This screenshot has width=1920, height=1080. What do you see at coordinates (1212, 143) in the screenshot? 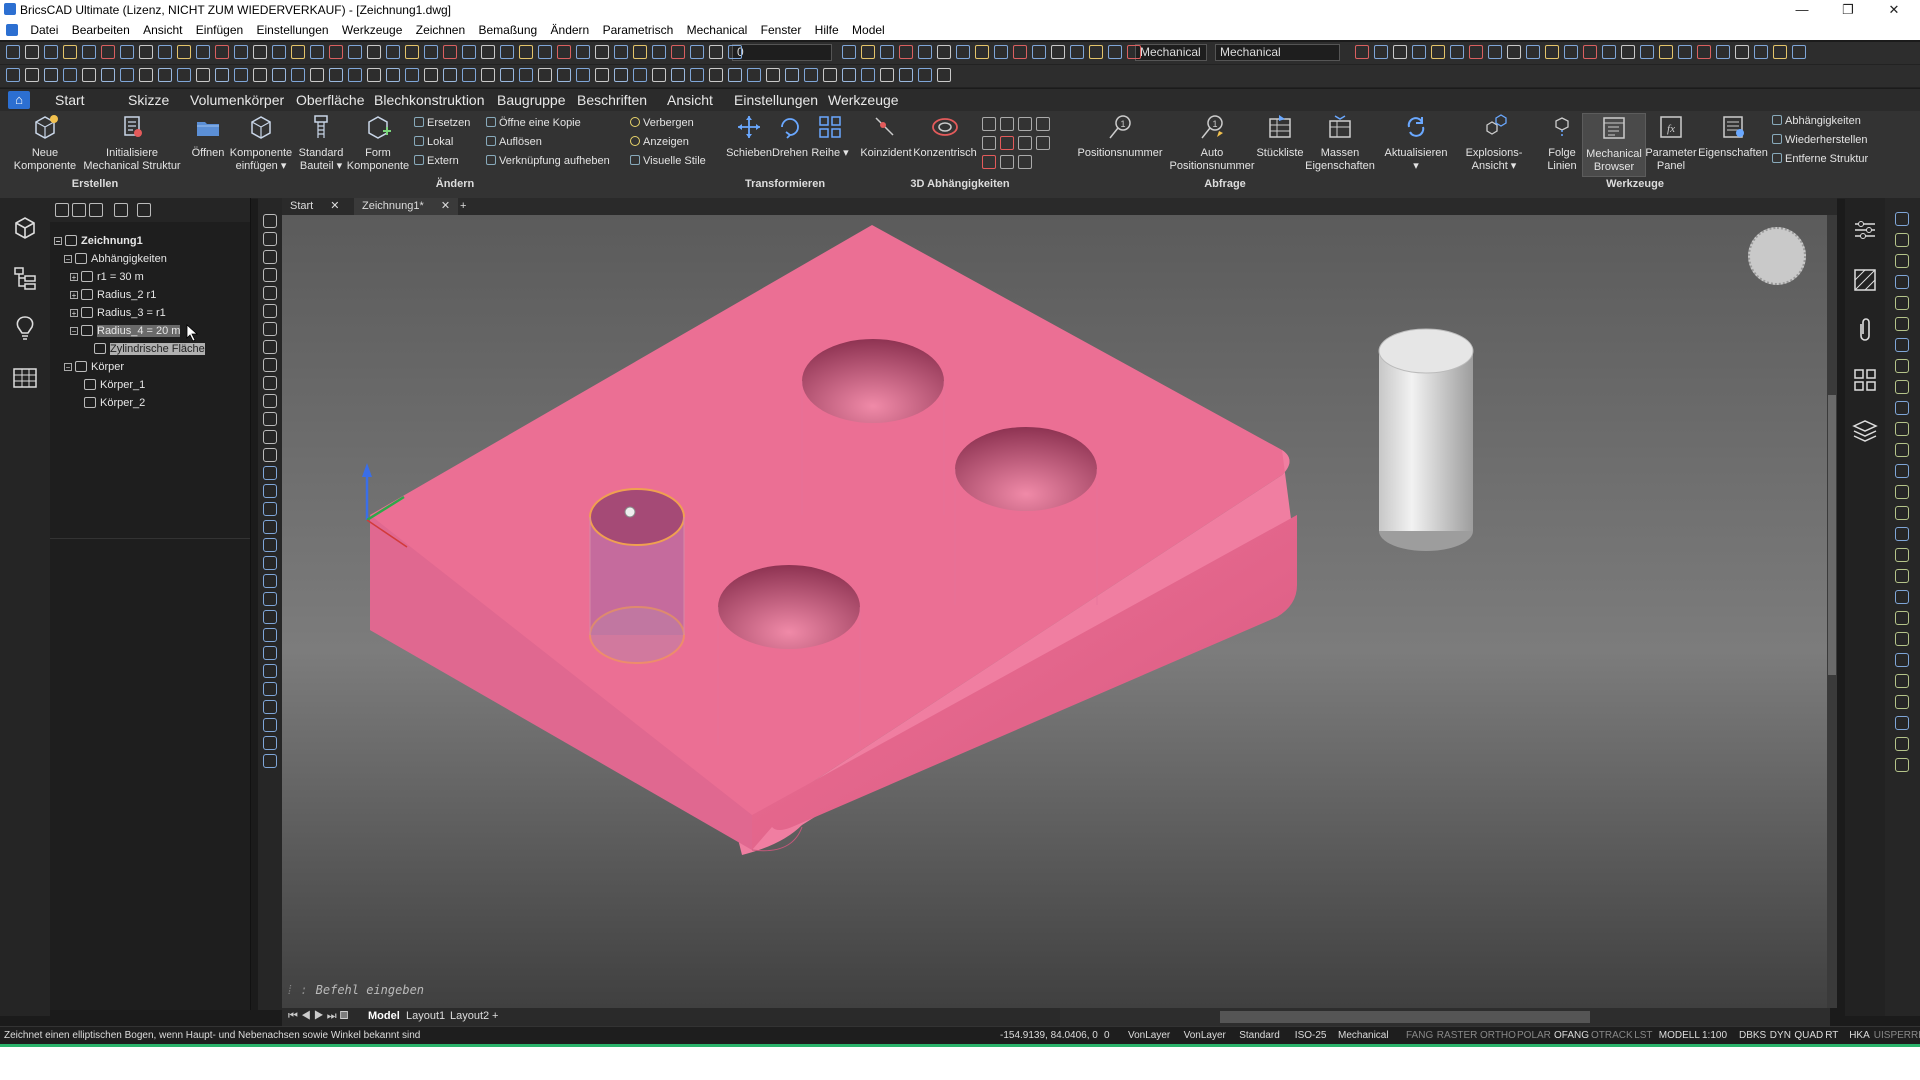
I see `auto-positionsnummer-button: 1 Auto Positionsnummer` at bounding box center [1212, 143].